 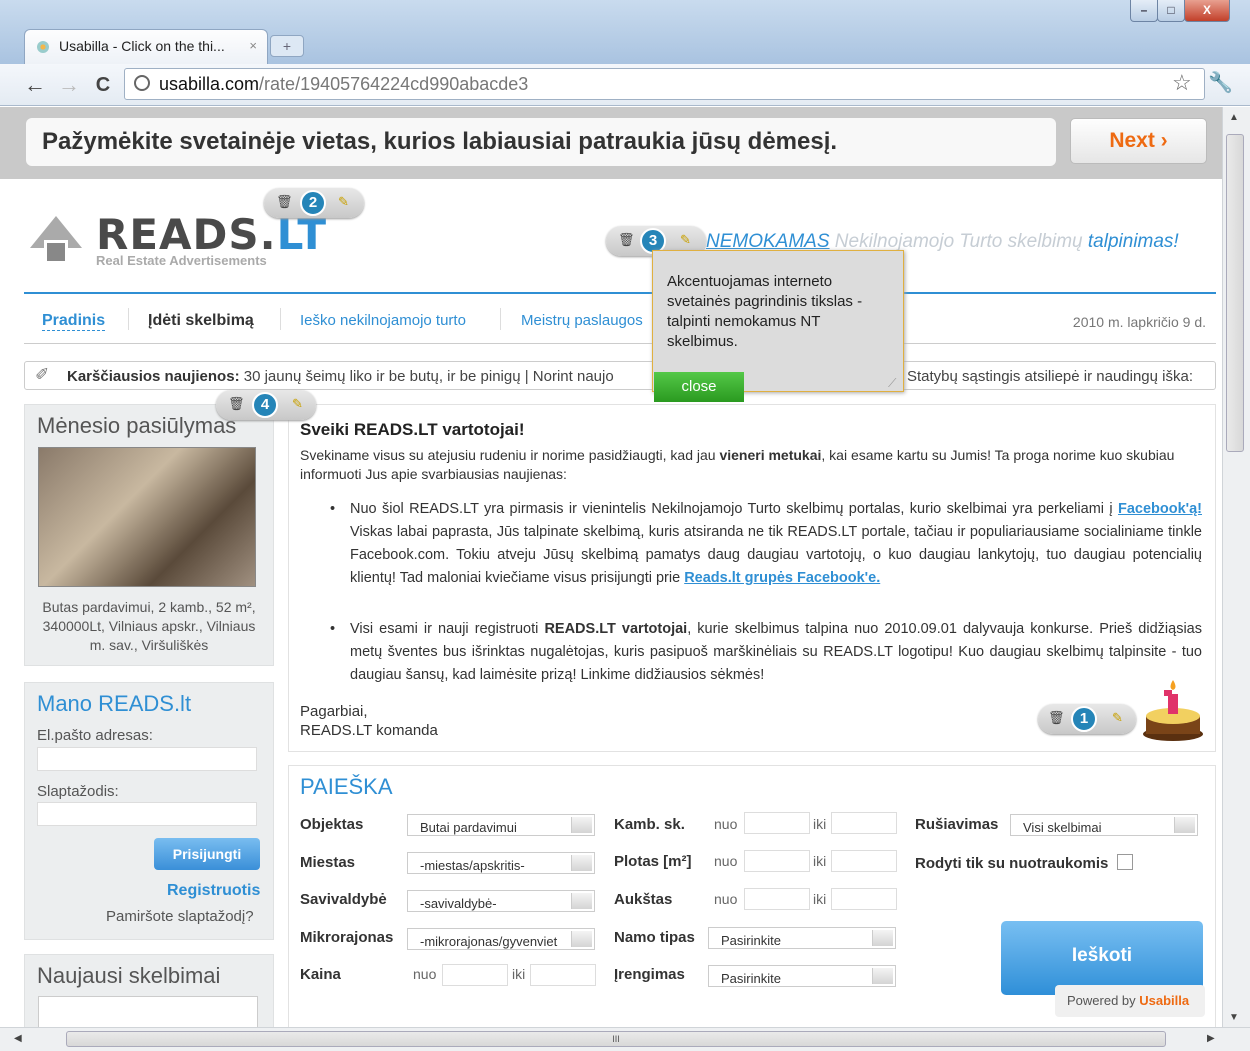 I want to click on scroll-down-icon: ▼, so click(x=1234, y=1017).